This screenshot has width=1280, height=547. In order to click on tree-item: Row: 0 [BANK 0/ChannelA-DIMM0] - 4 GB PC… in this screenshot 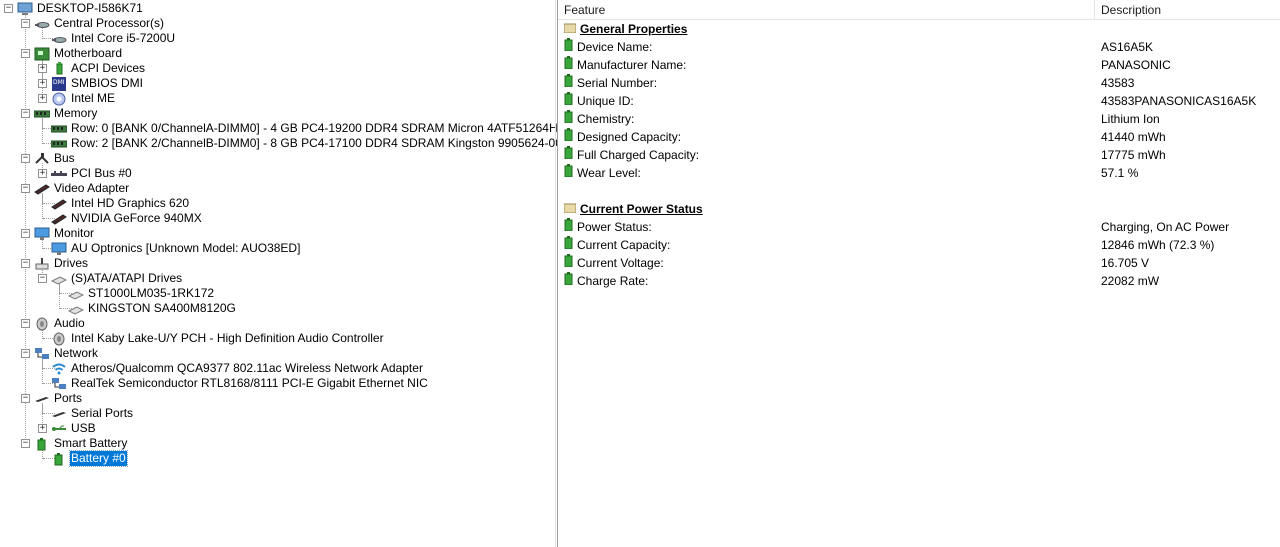, I will do `click(304, 128)`.